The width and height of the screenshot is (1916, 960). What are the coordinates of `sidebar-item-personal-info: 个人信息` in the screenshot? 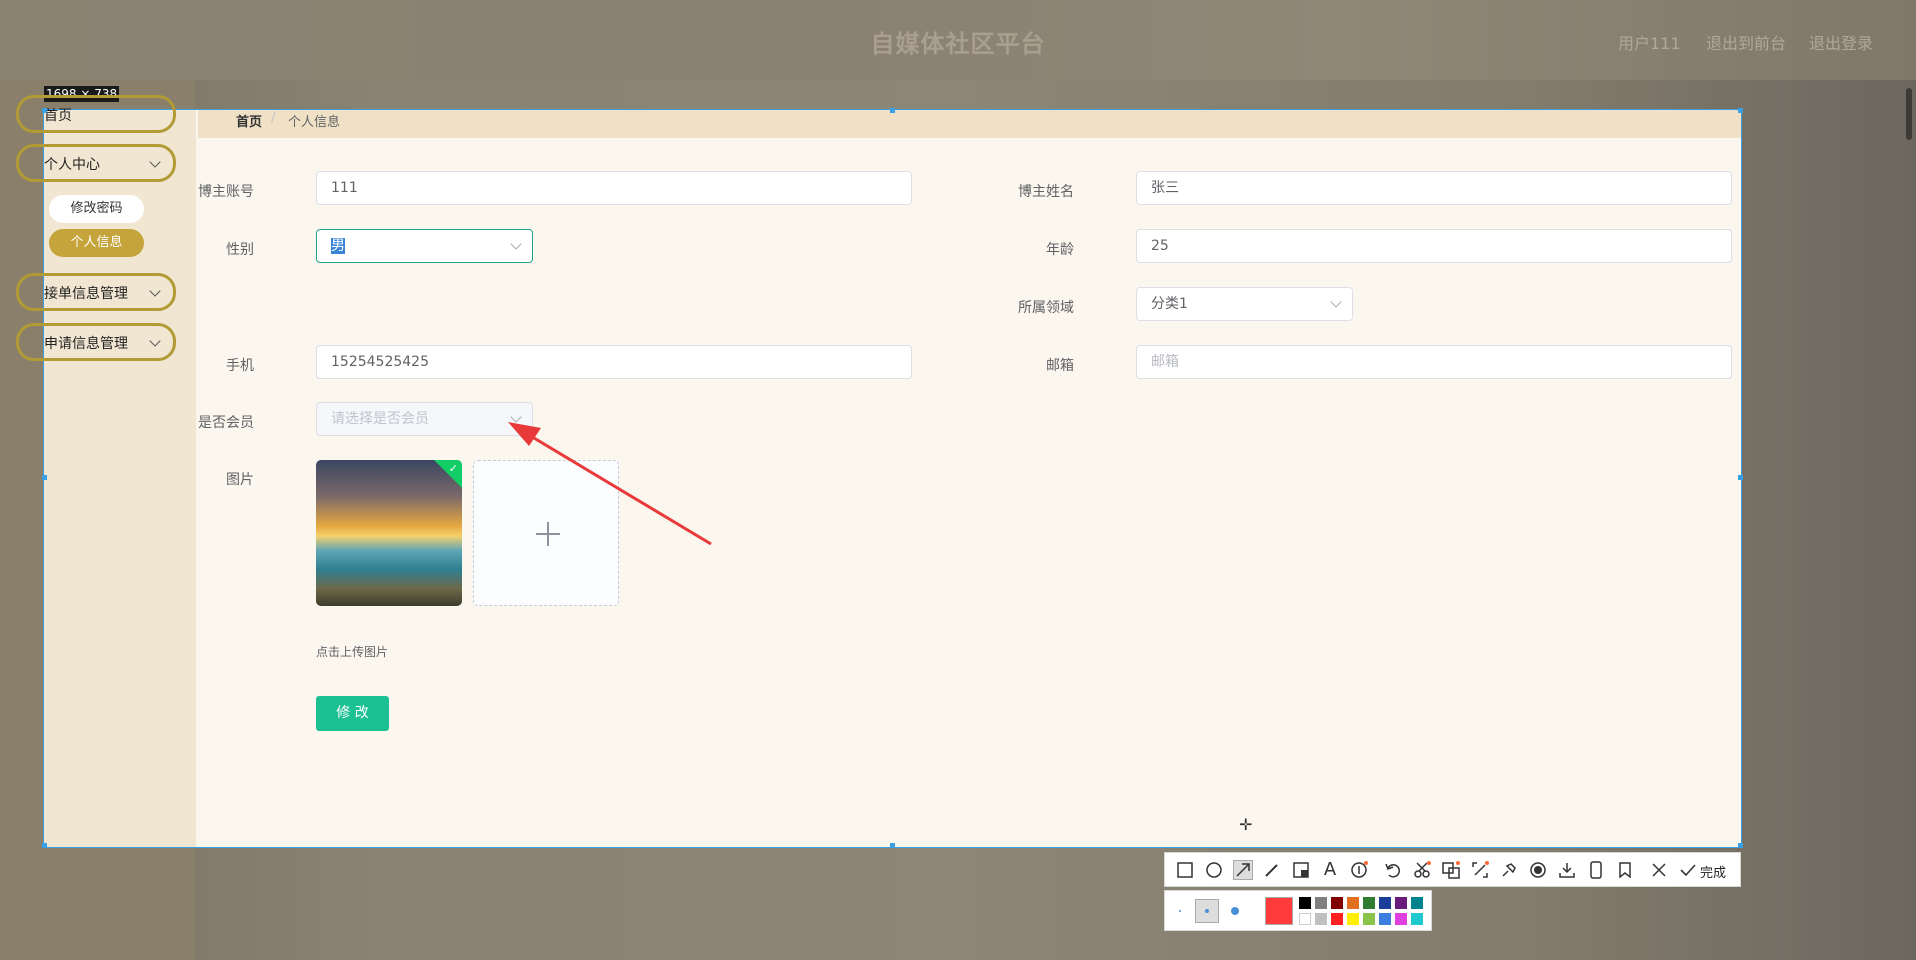 It's located at (96, 243).